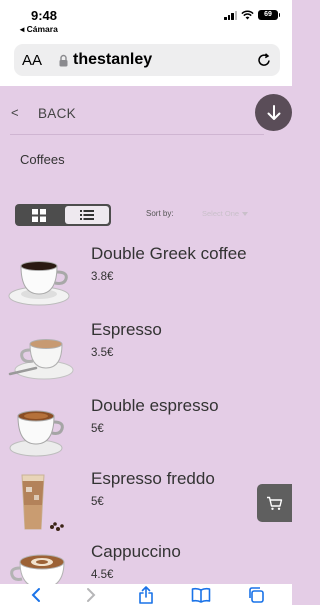 The height and width of the screenshot is (605, 320). I want to click on list-view-button, so click(87, 215).